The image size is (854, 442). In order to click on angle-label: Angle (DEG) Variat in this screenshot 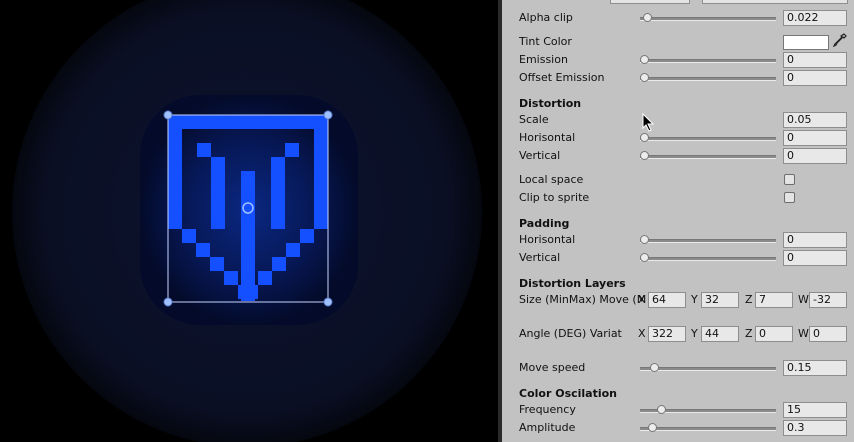, I will do `click(570, 333)`.